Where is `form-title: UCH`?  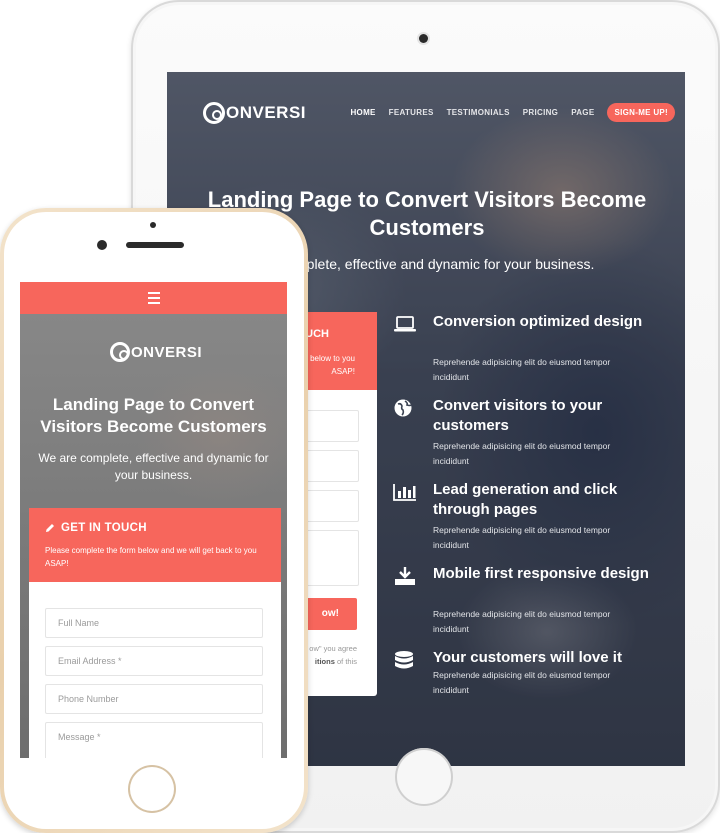 form-title: UCH is located at coordinates (317, 334).